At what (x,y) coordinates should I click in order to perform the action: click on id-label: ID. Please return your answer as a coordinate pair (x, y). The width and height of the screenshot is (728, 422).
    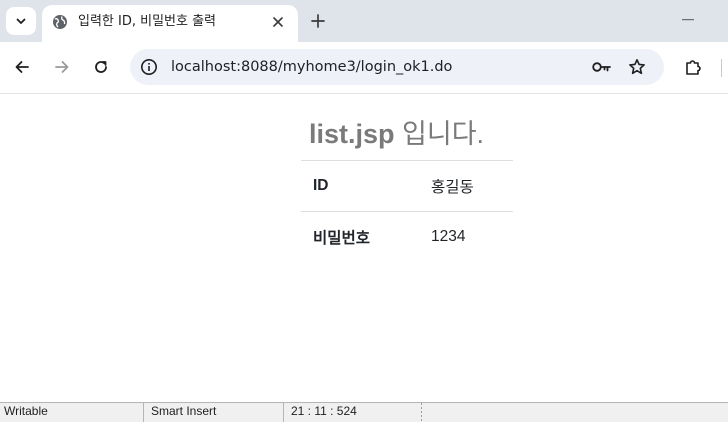
    Looking at the image, I should click on (360, 186).